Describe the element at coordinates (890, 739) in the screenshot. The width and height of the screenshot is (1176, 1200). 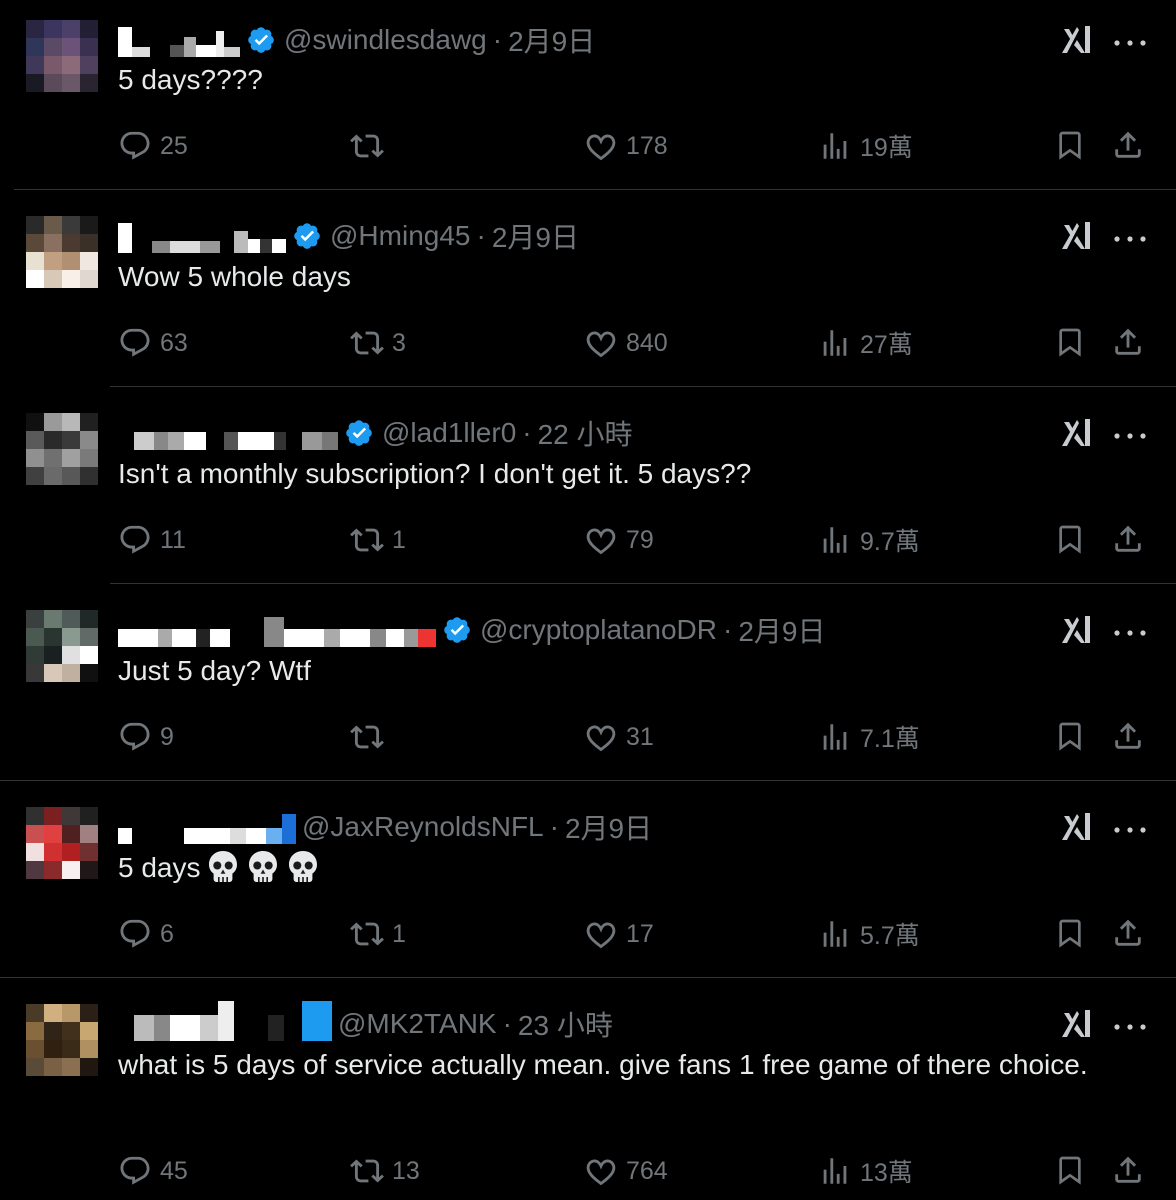
I see `views-count: 7.1萬` at that location.